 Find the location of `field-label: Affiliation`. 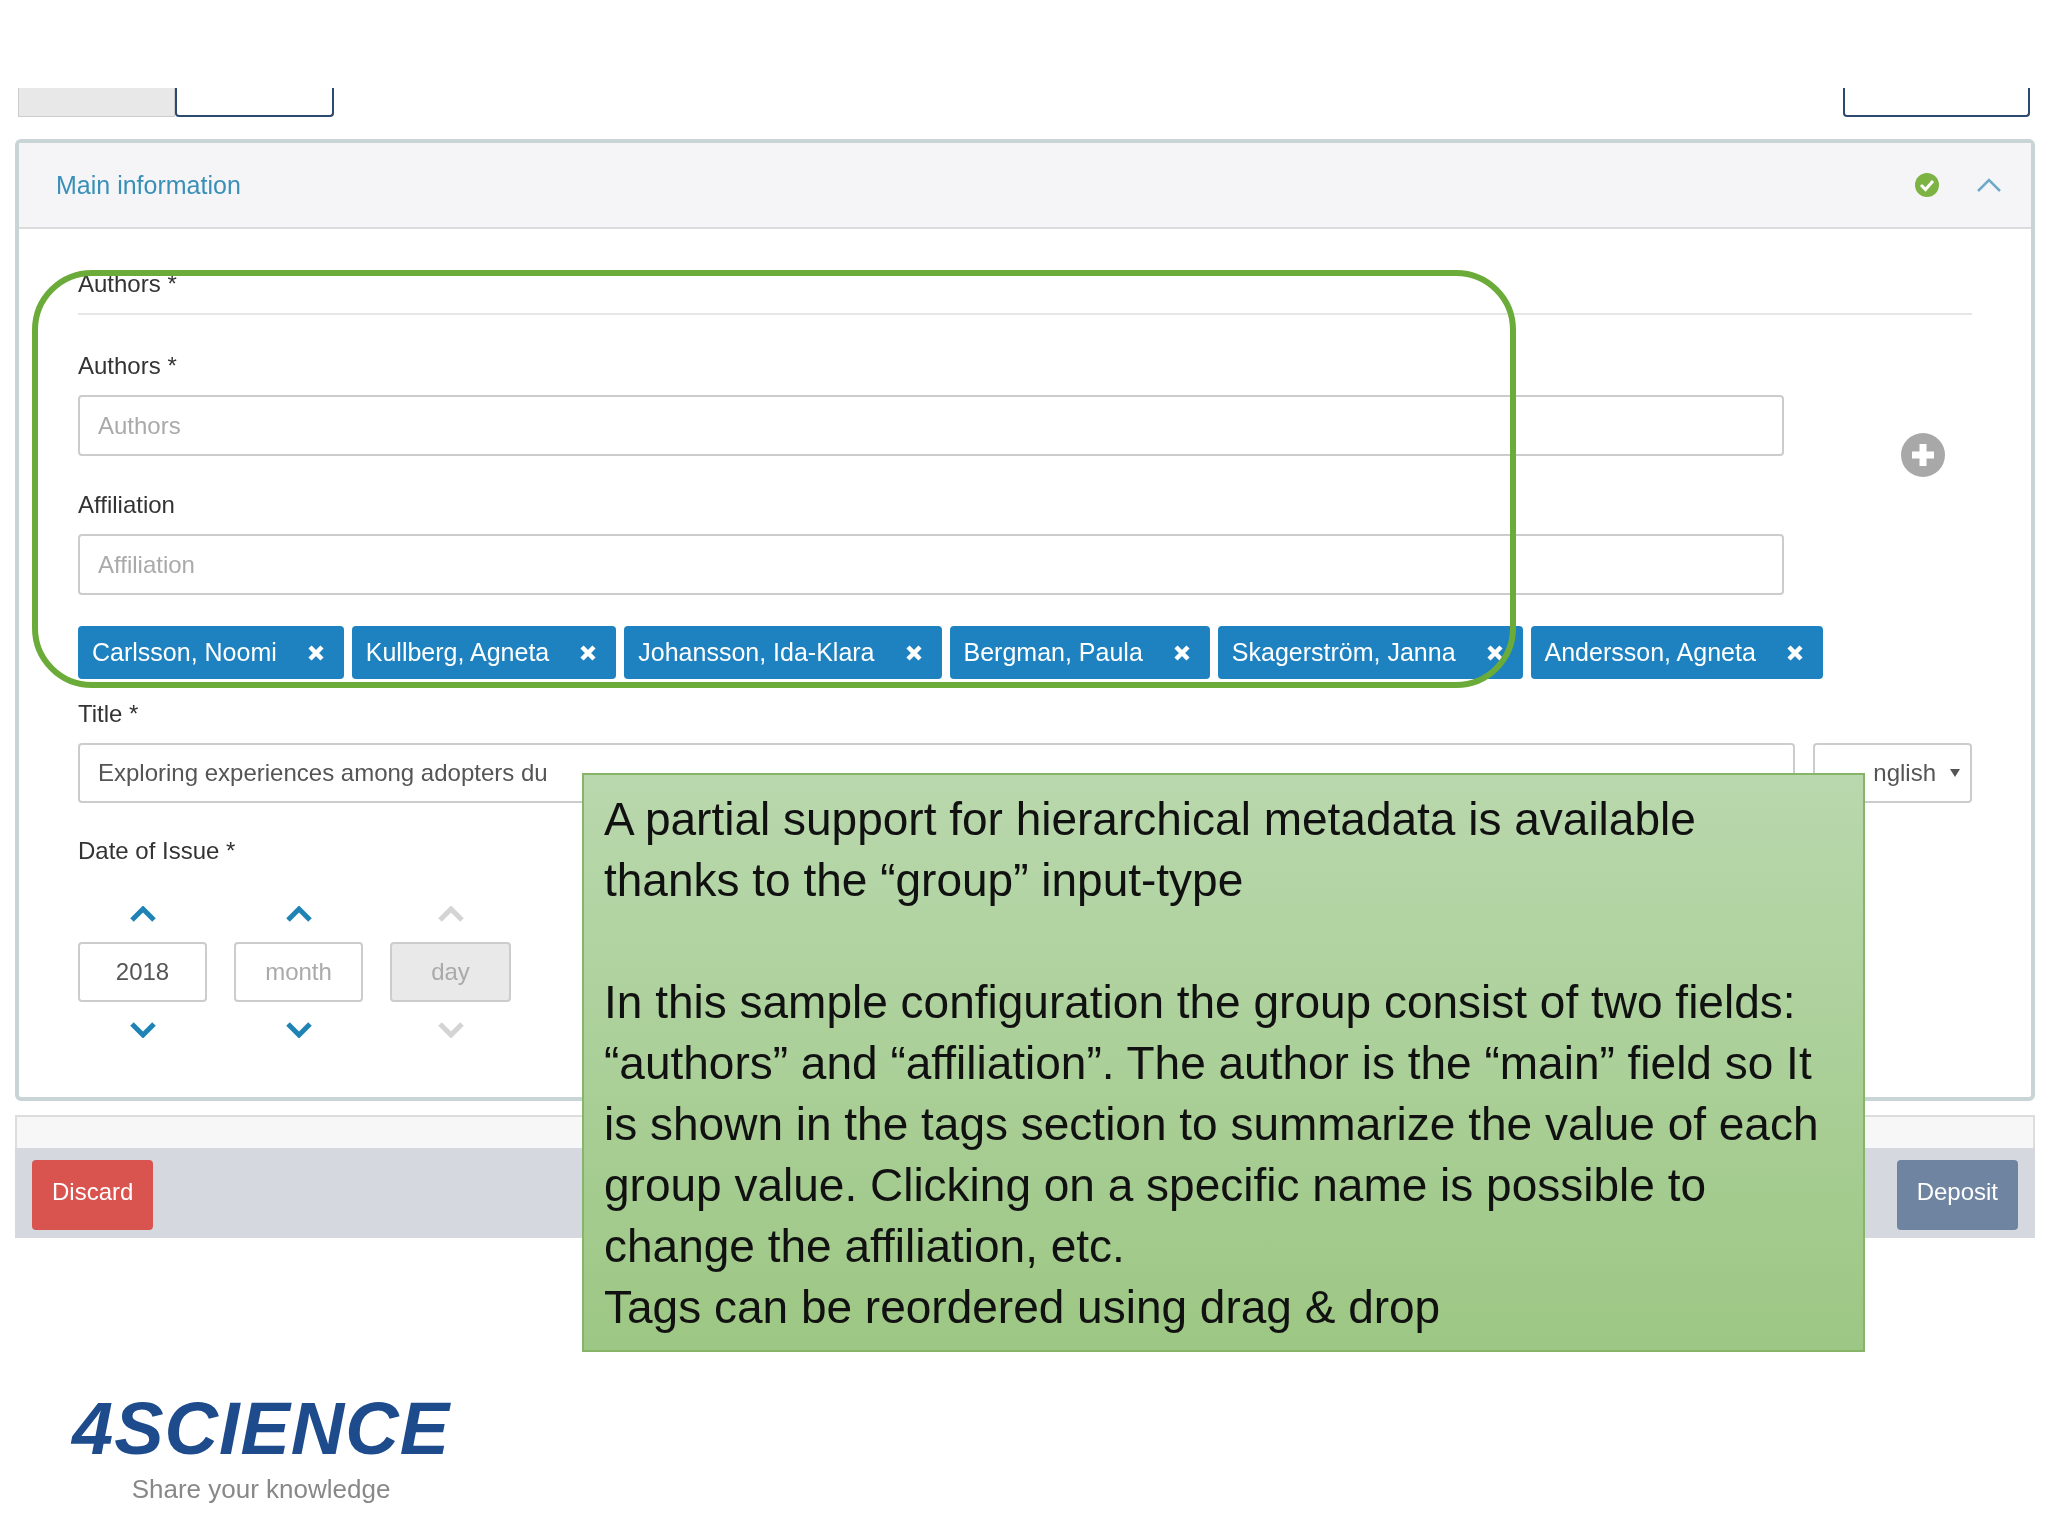

field-label: Affiliation is located at coordinates (127, 505).